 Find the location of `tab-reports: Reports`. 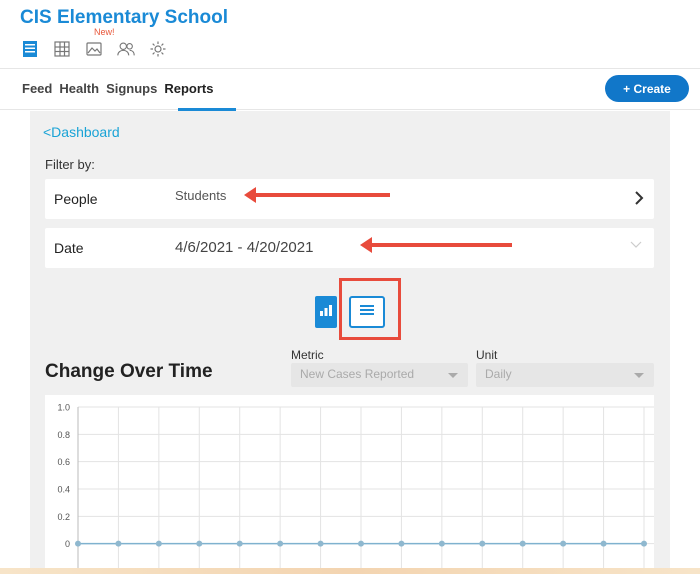

tab-reports: Reports is located at coordinates (188, 88).